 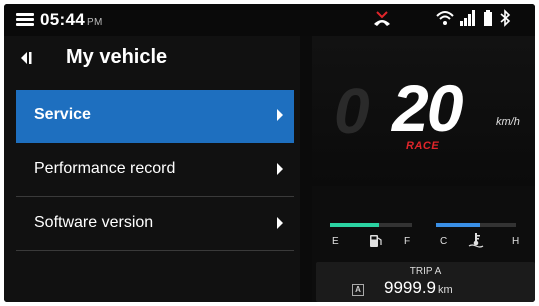 I want to click on fuel-gauge, so click(x=371, y=225).